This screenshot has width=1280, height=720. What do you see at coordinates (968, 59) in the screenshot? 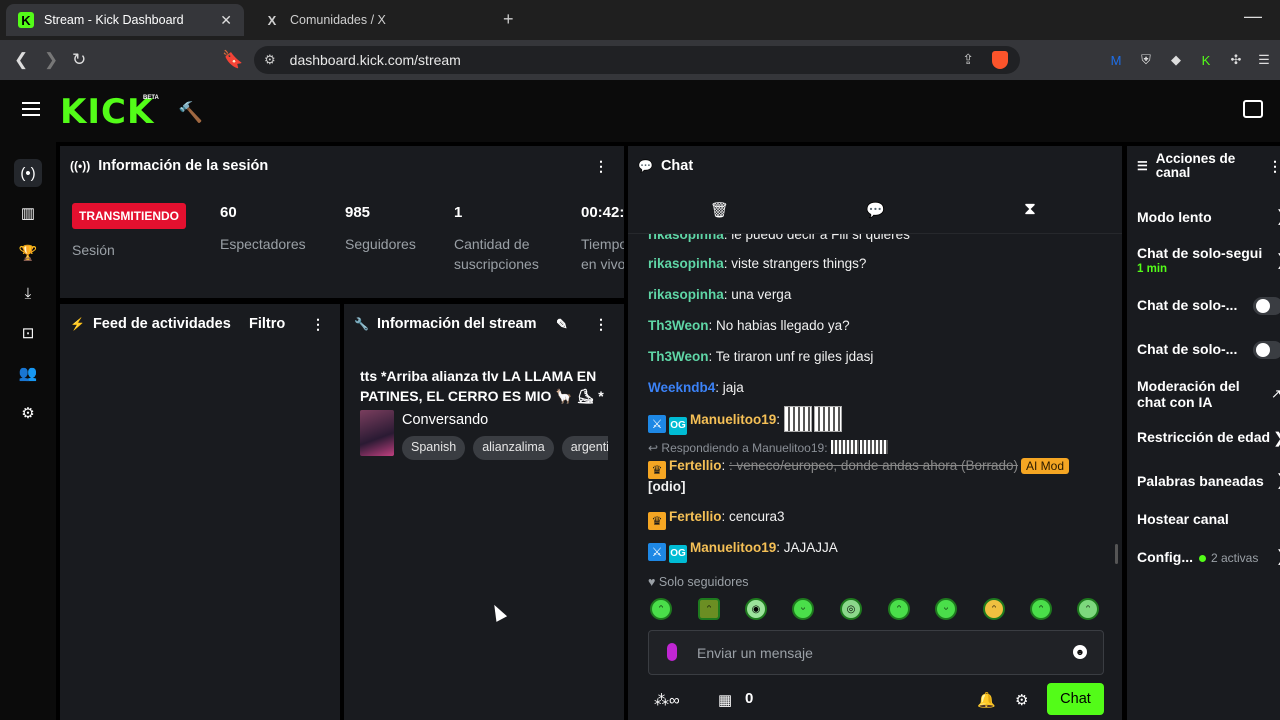
I see `share-icon: ⇪` at bounding box center [968, 59].